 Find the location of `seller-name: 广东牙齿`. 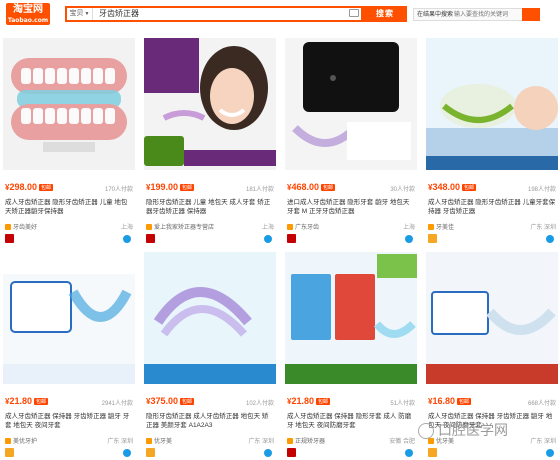

seller-name: 广东牙齿 is located at coordinates (303, 226).